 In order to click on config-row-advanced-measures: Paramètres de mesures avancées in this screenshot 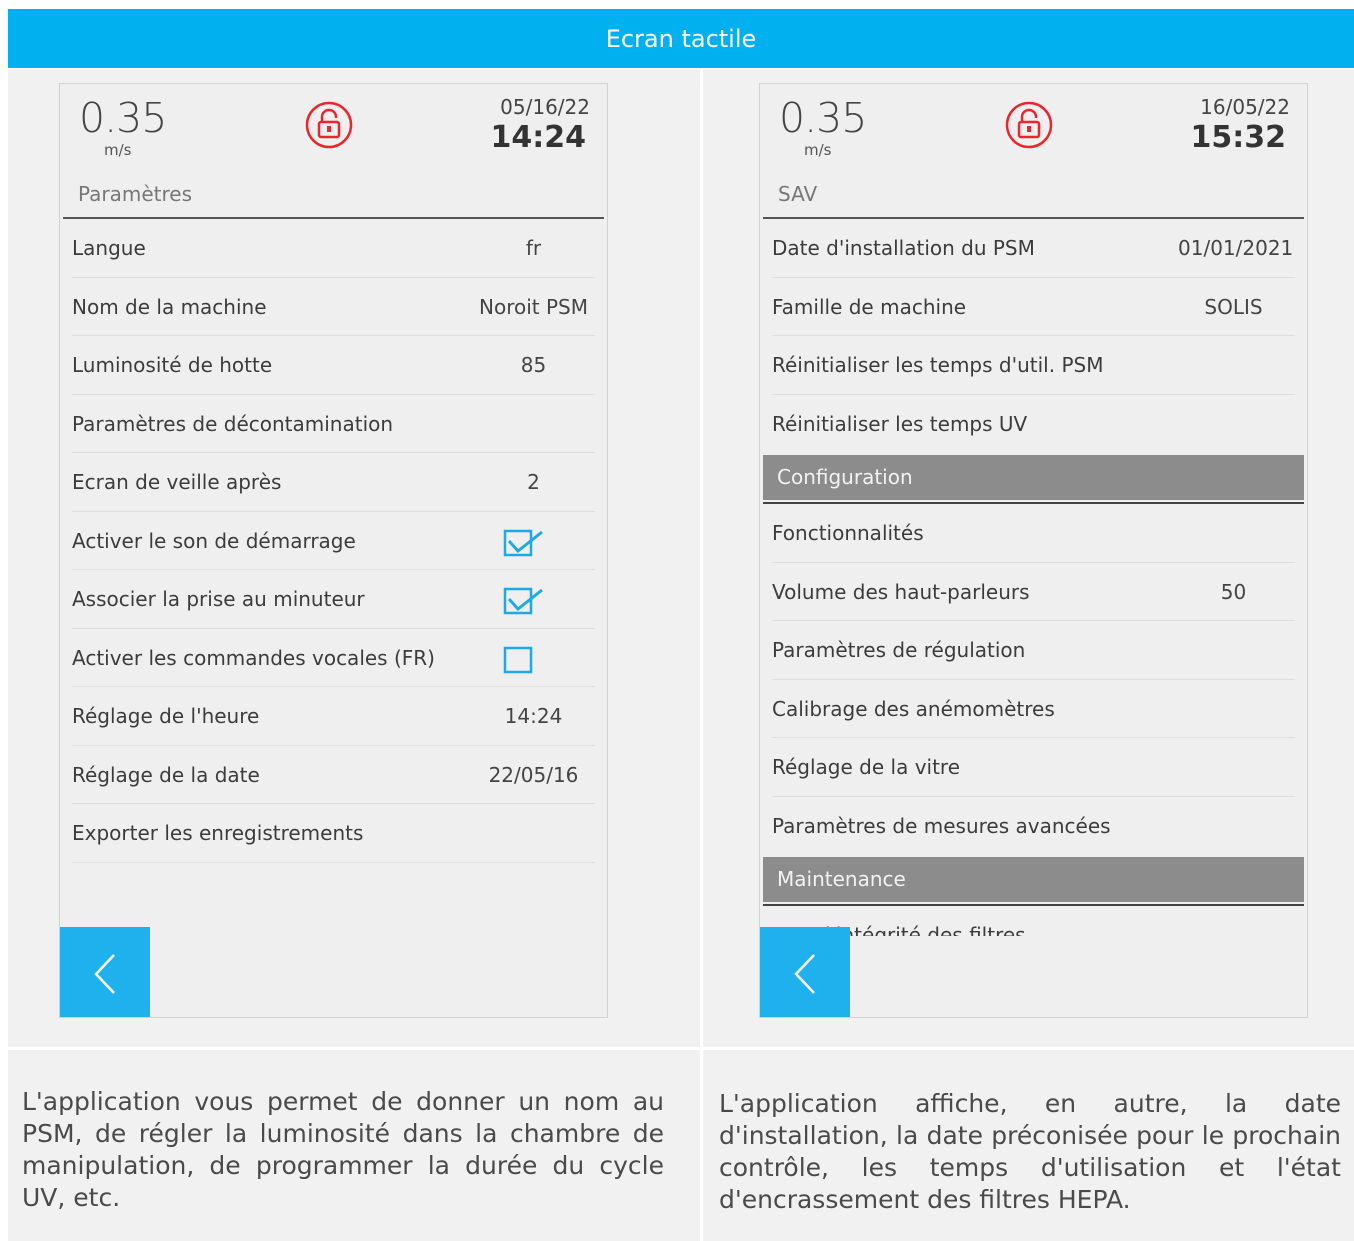, I will do `click(1033, 826)`.